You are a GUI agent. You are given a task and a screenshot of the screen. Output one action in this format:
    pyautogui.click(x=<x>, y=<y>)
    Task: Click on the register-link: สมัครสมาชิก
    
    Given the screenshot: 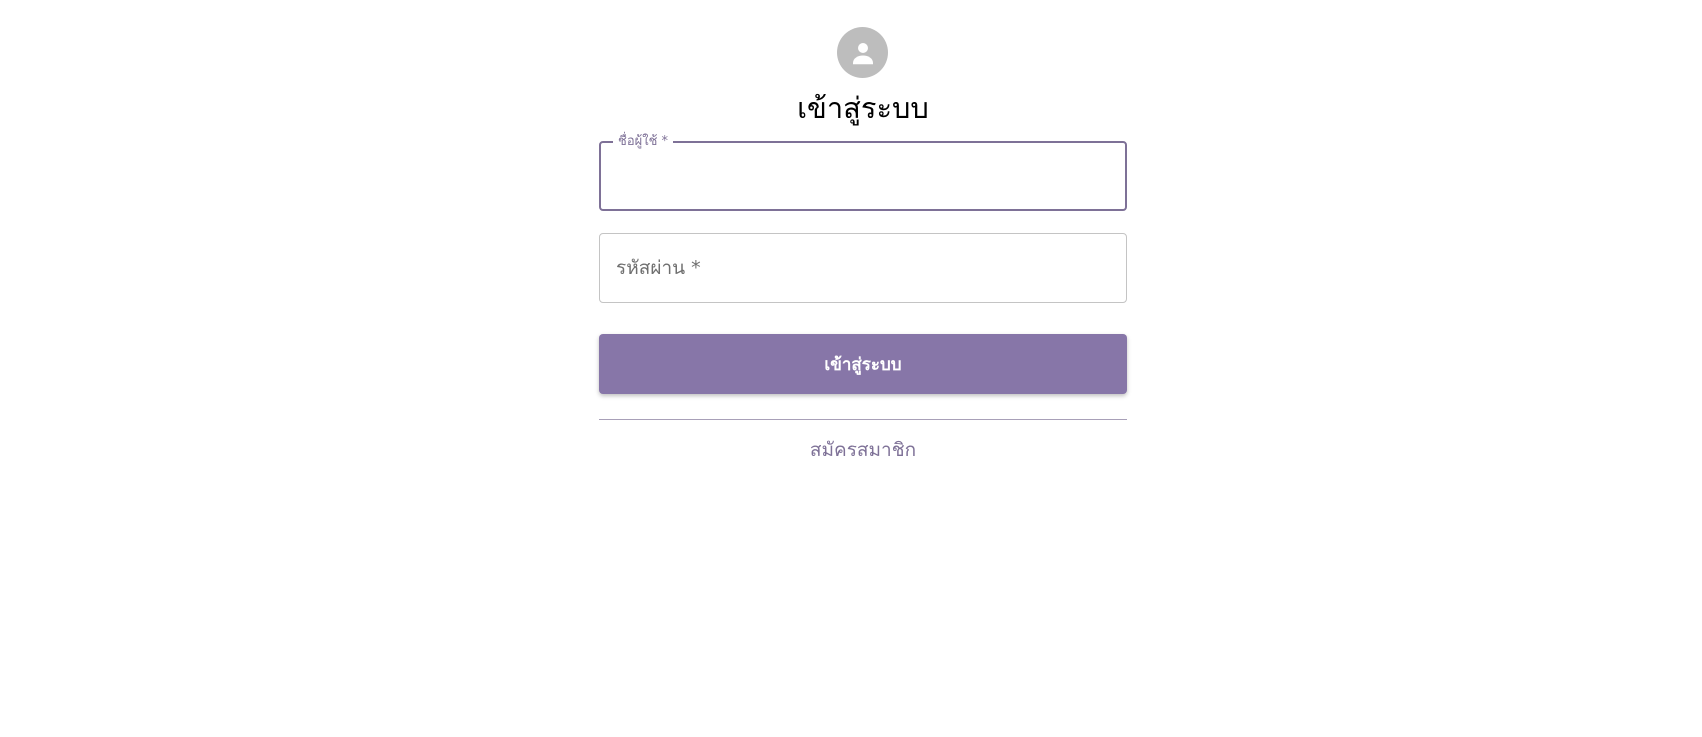 What is the action you would take?
    pyautogui.click(x=863, y=450)
    